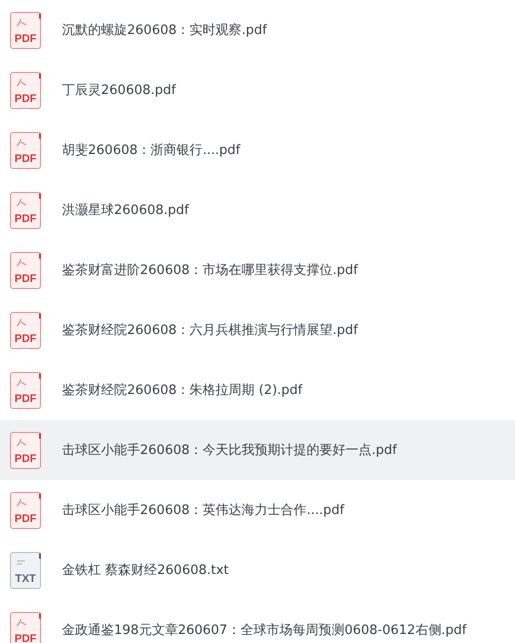  What do you see at coordinates (210, 330) in the screenshot?
I see `file-name: 鉴茶财经院260608：六月兵棋推演与行情展望.pdf` at bounding box center [210, 330].